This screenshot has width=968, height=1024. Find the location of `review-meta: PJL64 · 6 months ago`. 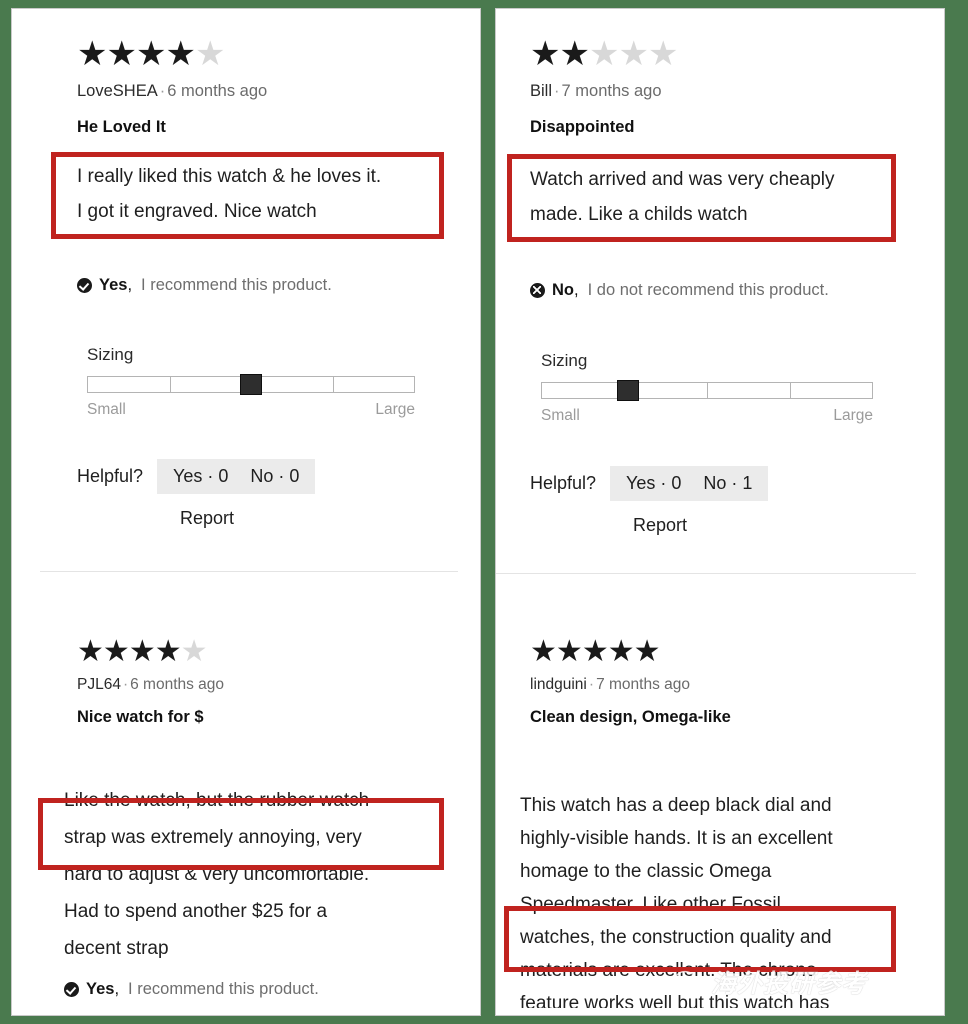

review-meta: PJL64 · 6 months ago is located at coordinates (272, 685).